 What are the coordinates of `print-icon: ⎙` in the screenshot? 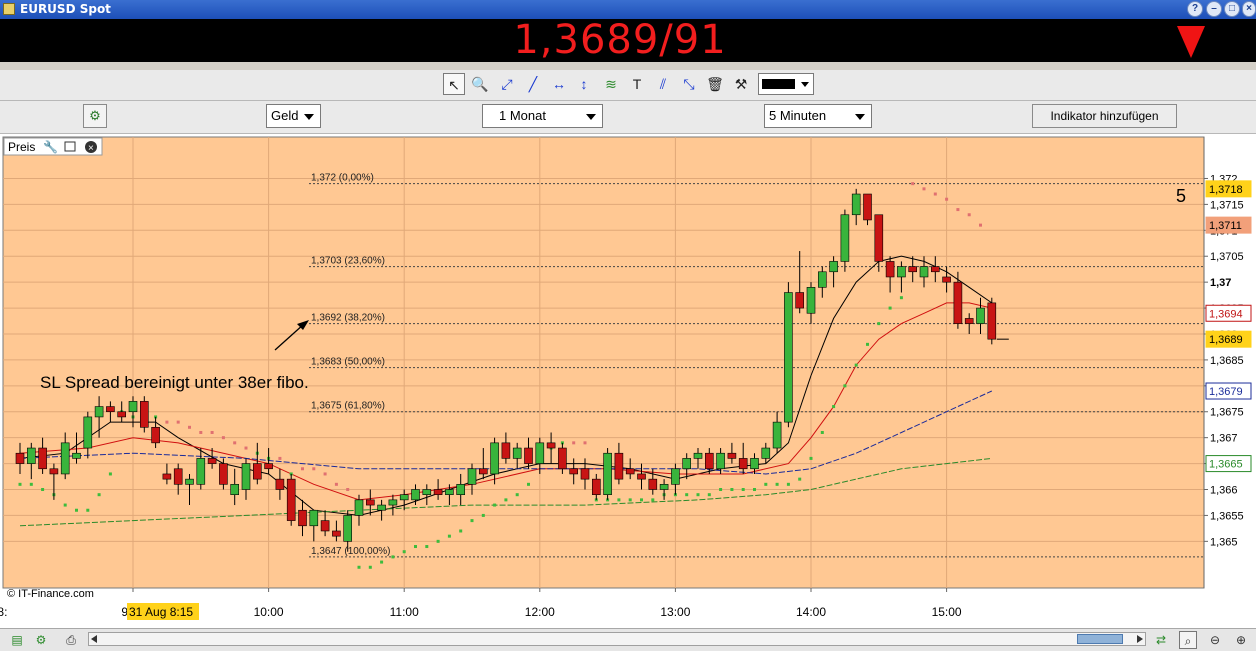 It's located at (71, 640).